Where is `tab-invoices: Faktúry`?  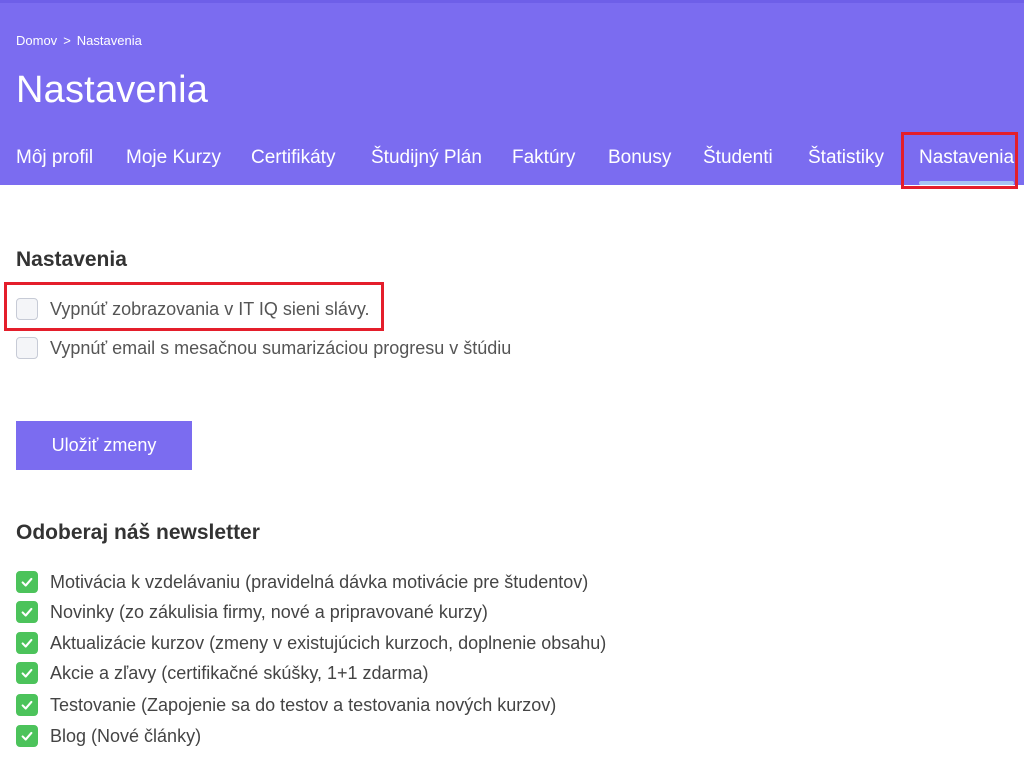
tab-invoices: Faktúry is located at coordinates (543, 158).